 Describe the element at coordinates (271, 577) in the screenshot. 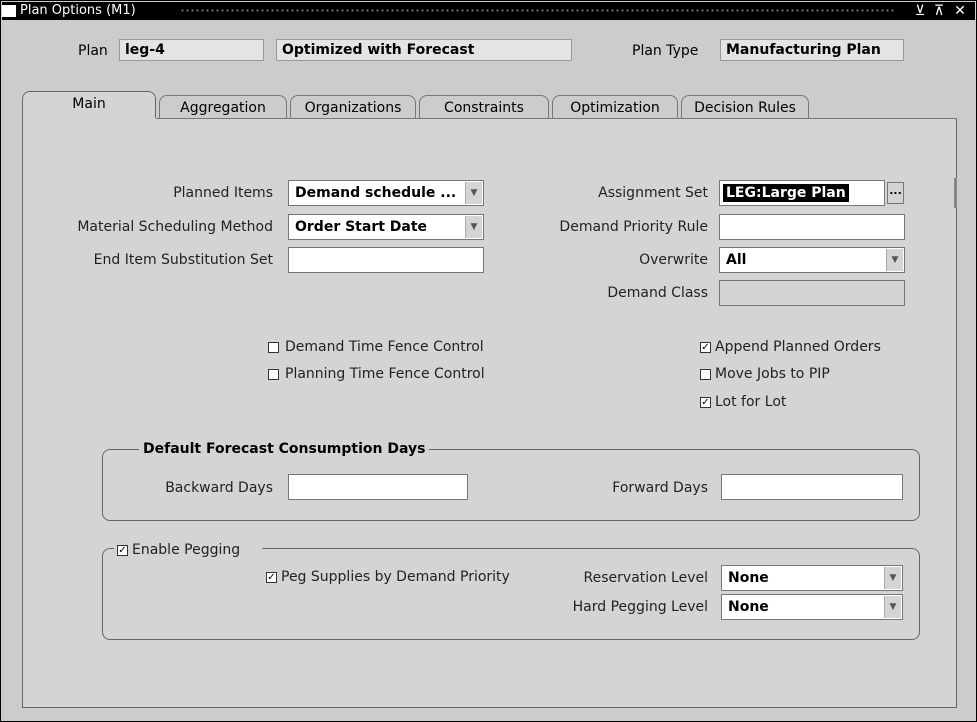

I see `peg-by-priority-checkbox: ✓` at that location.